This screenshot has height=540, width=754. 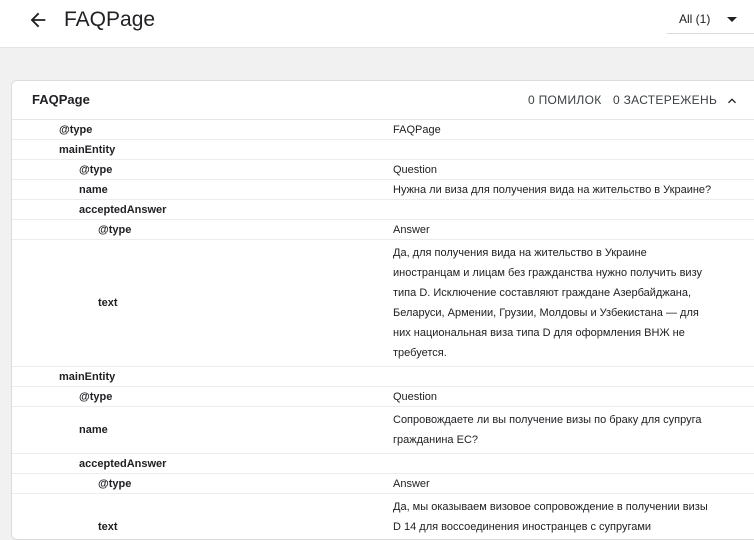 I want to click on property-value: FAQPage, so click(x=417, y=130).